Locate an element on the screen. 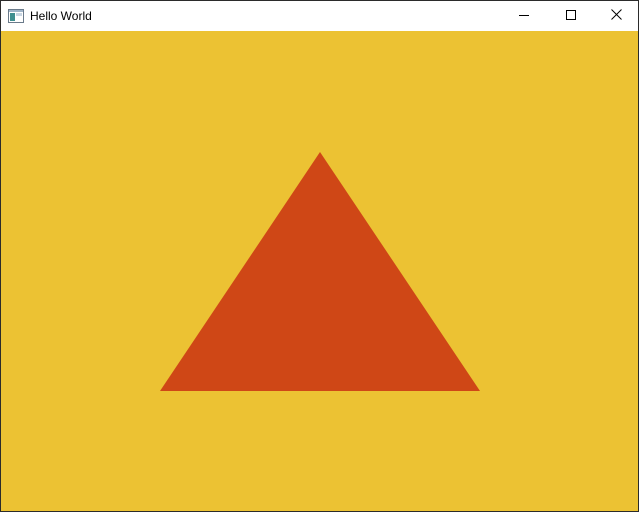 Image resolution: width=639 pixels, height=512 pixels. close-icon is located at coordinates (616, 16).